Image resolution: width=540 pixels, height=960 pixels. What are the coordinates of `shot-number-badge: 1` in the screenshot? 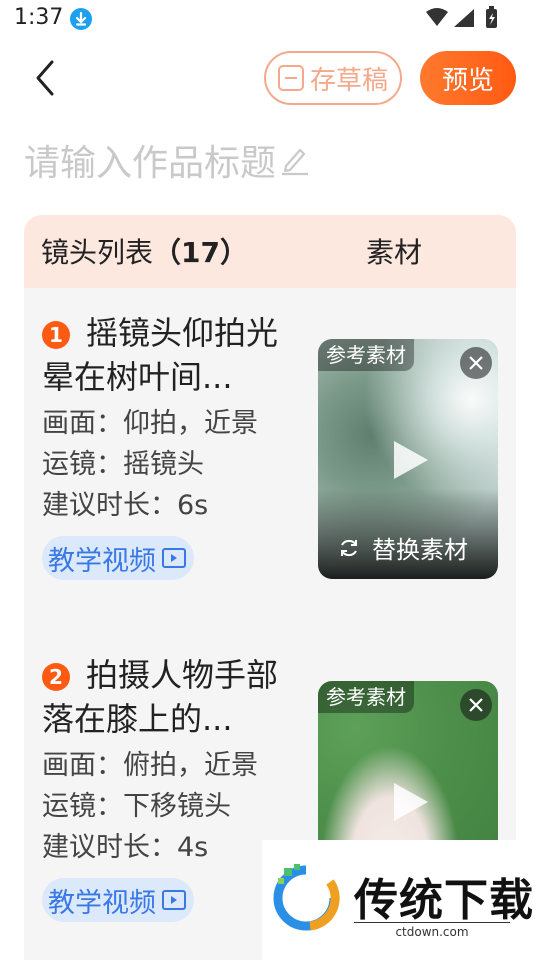 It's located at (56, 335).